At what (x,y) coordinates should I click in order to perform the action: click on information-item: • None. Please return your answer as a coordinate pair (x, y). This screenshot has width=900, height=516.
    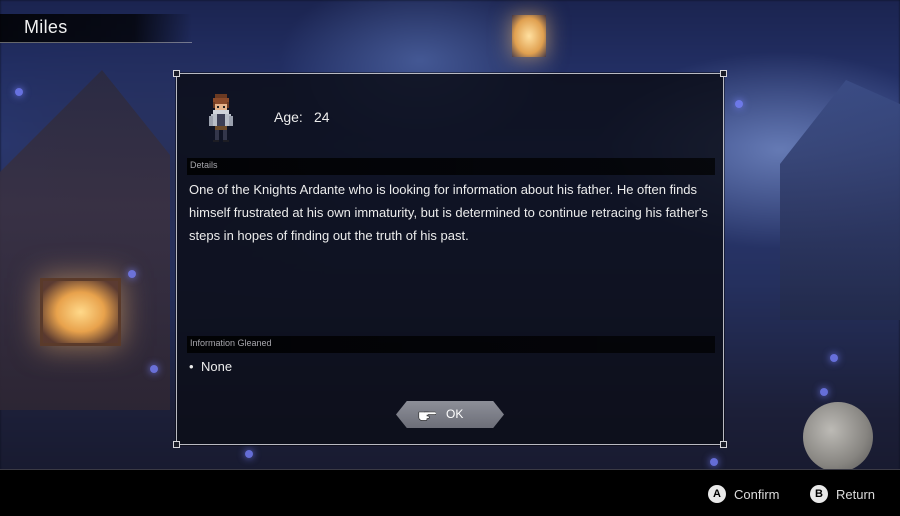
    Looking at the image, I should click on (210, 366).